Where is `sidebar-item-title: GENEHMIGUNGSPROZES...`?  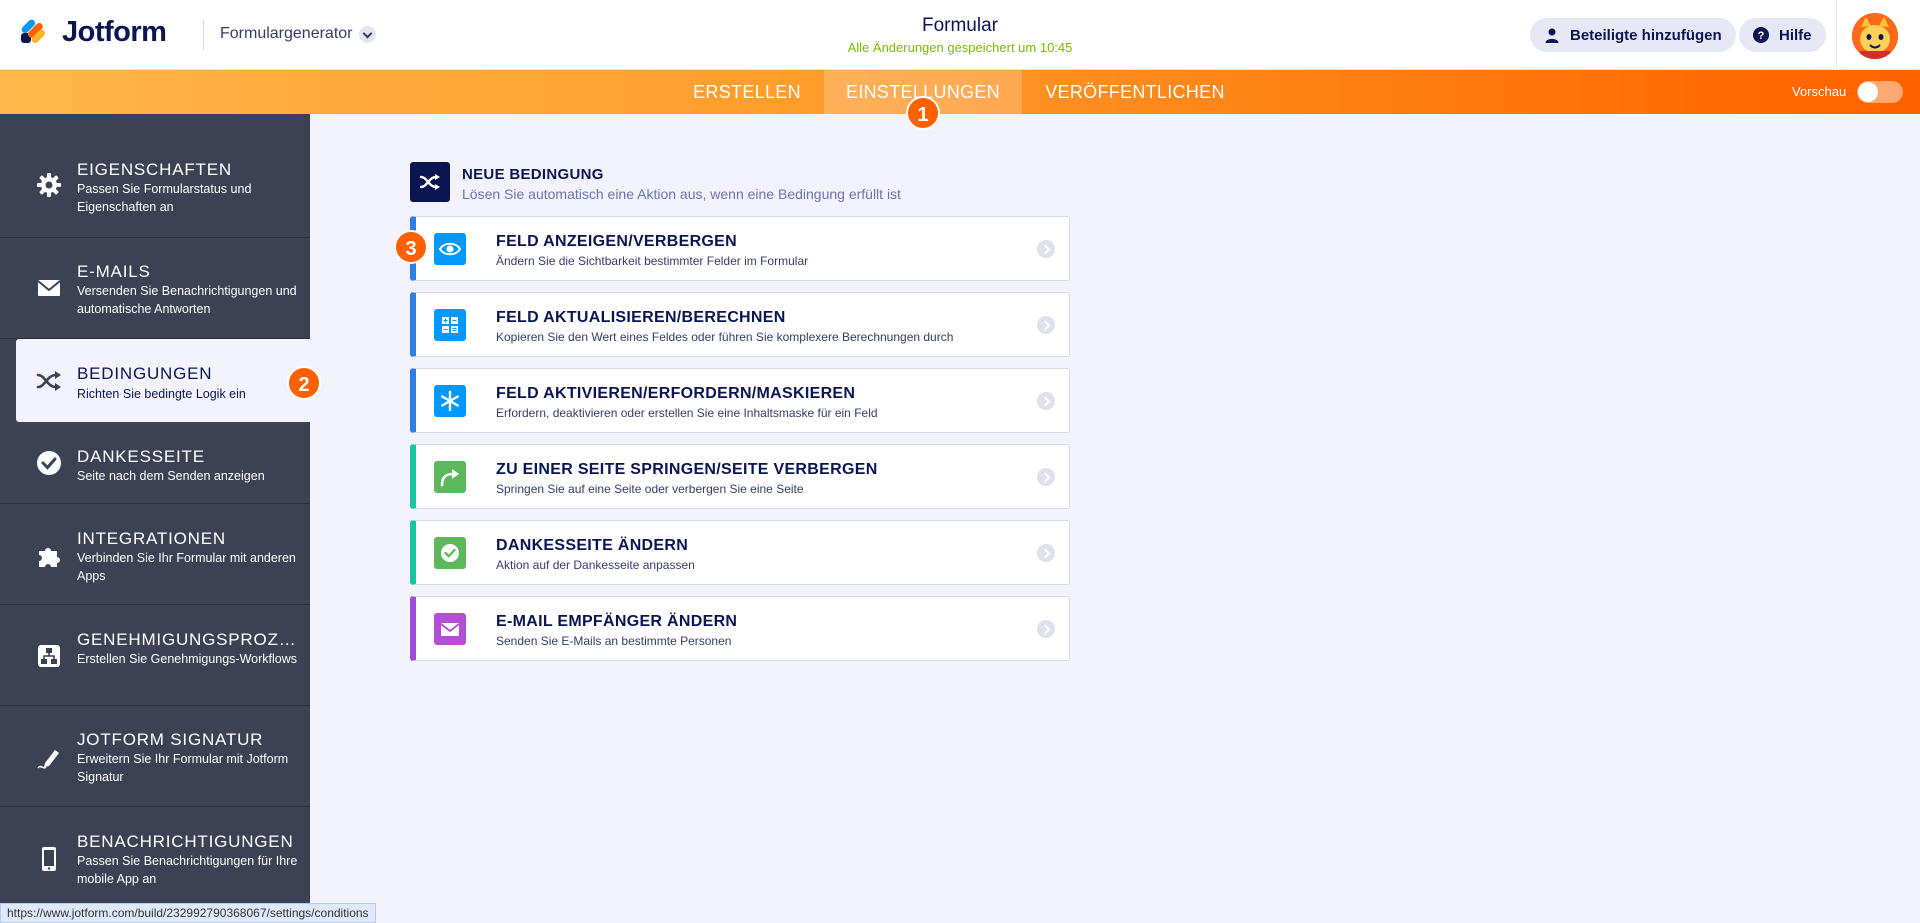 sidebar-item-title: GENEHMIGUNGSPROZES... is located at coordinates (191, 639).